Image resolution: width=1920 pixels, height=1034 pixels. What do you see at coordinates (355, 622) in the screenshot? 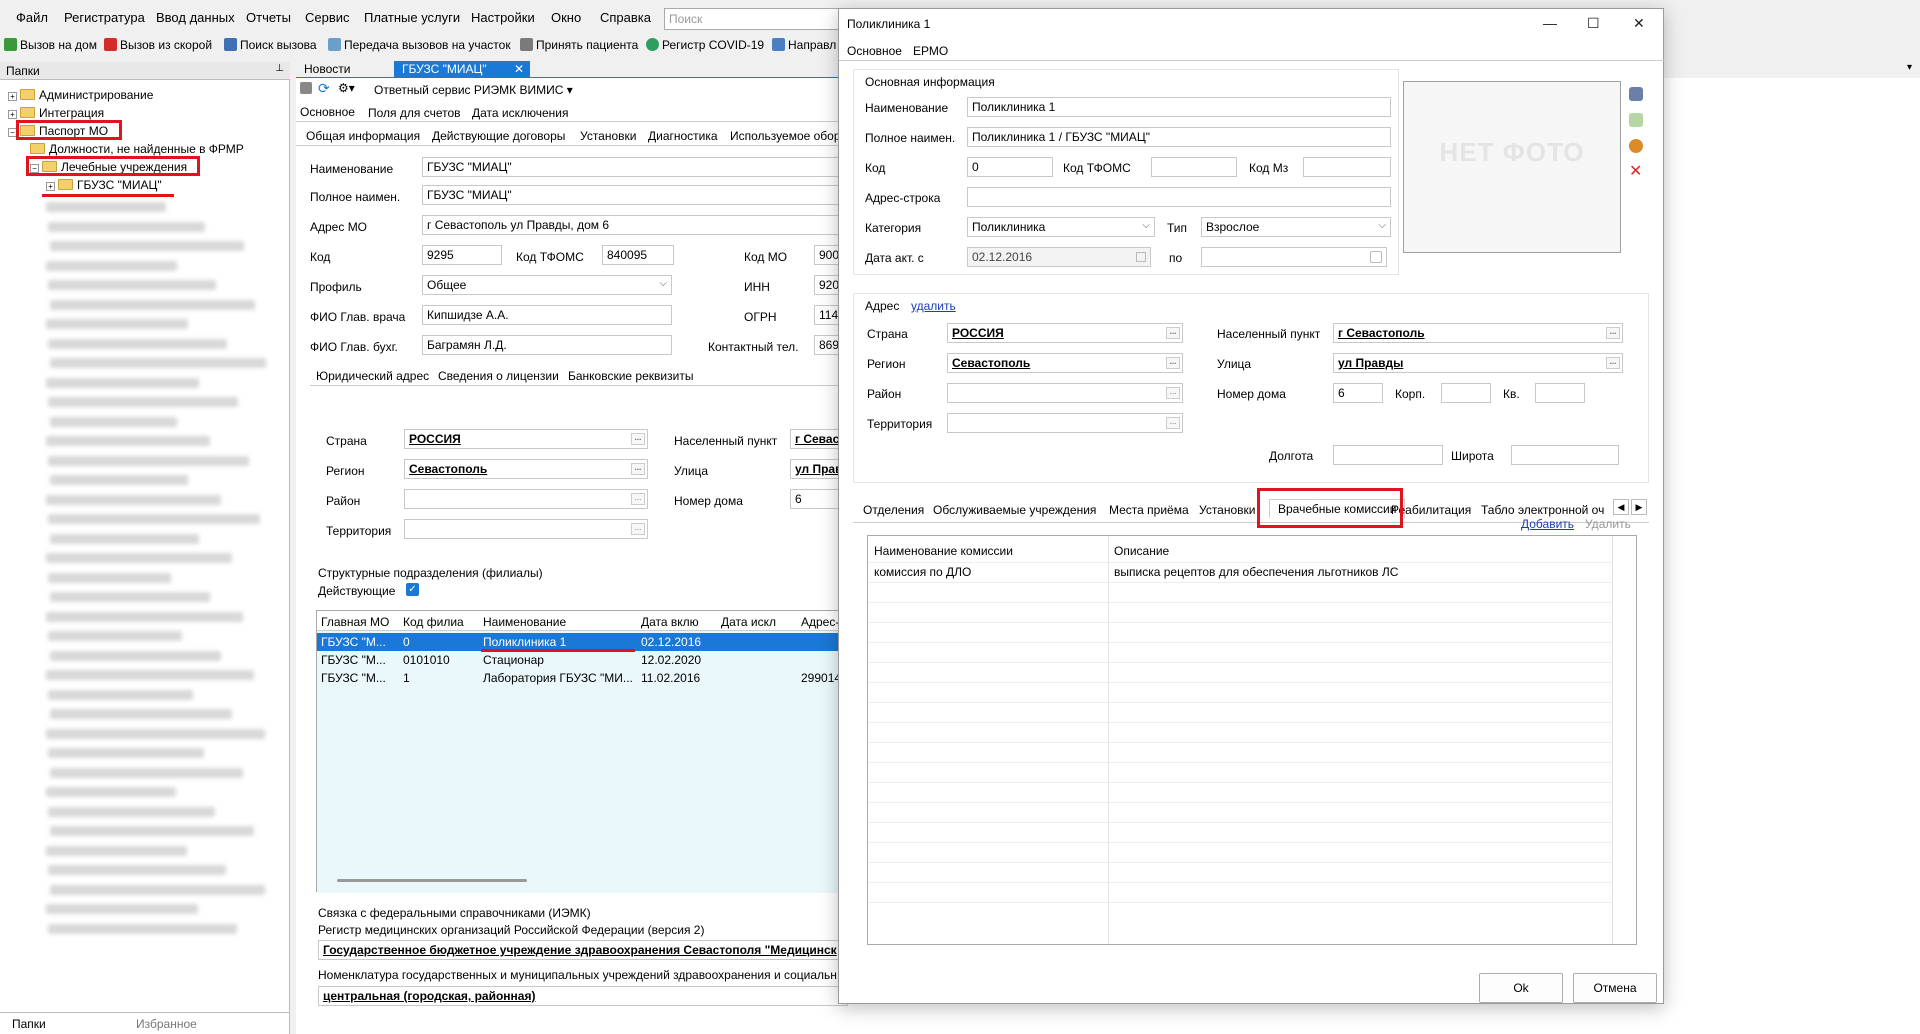
I see `col-main-mo: Главная МО` at bounding box center [355, 622].